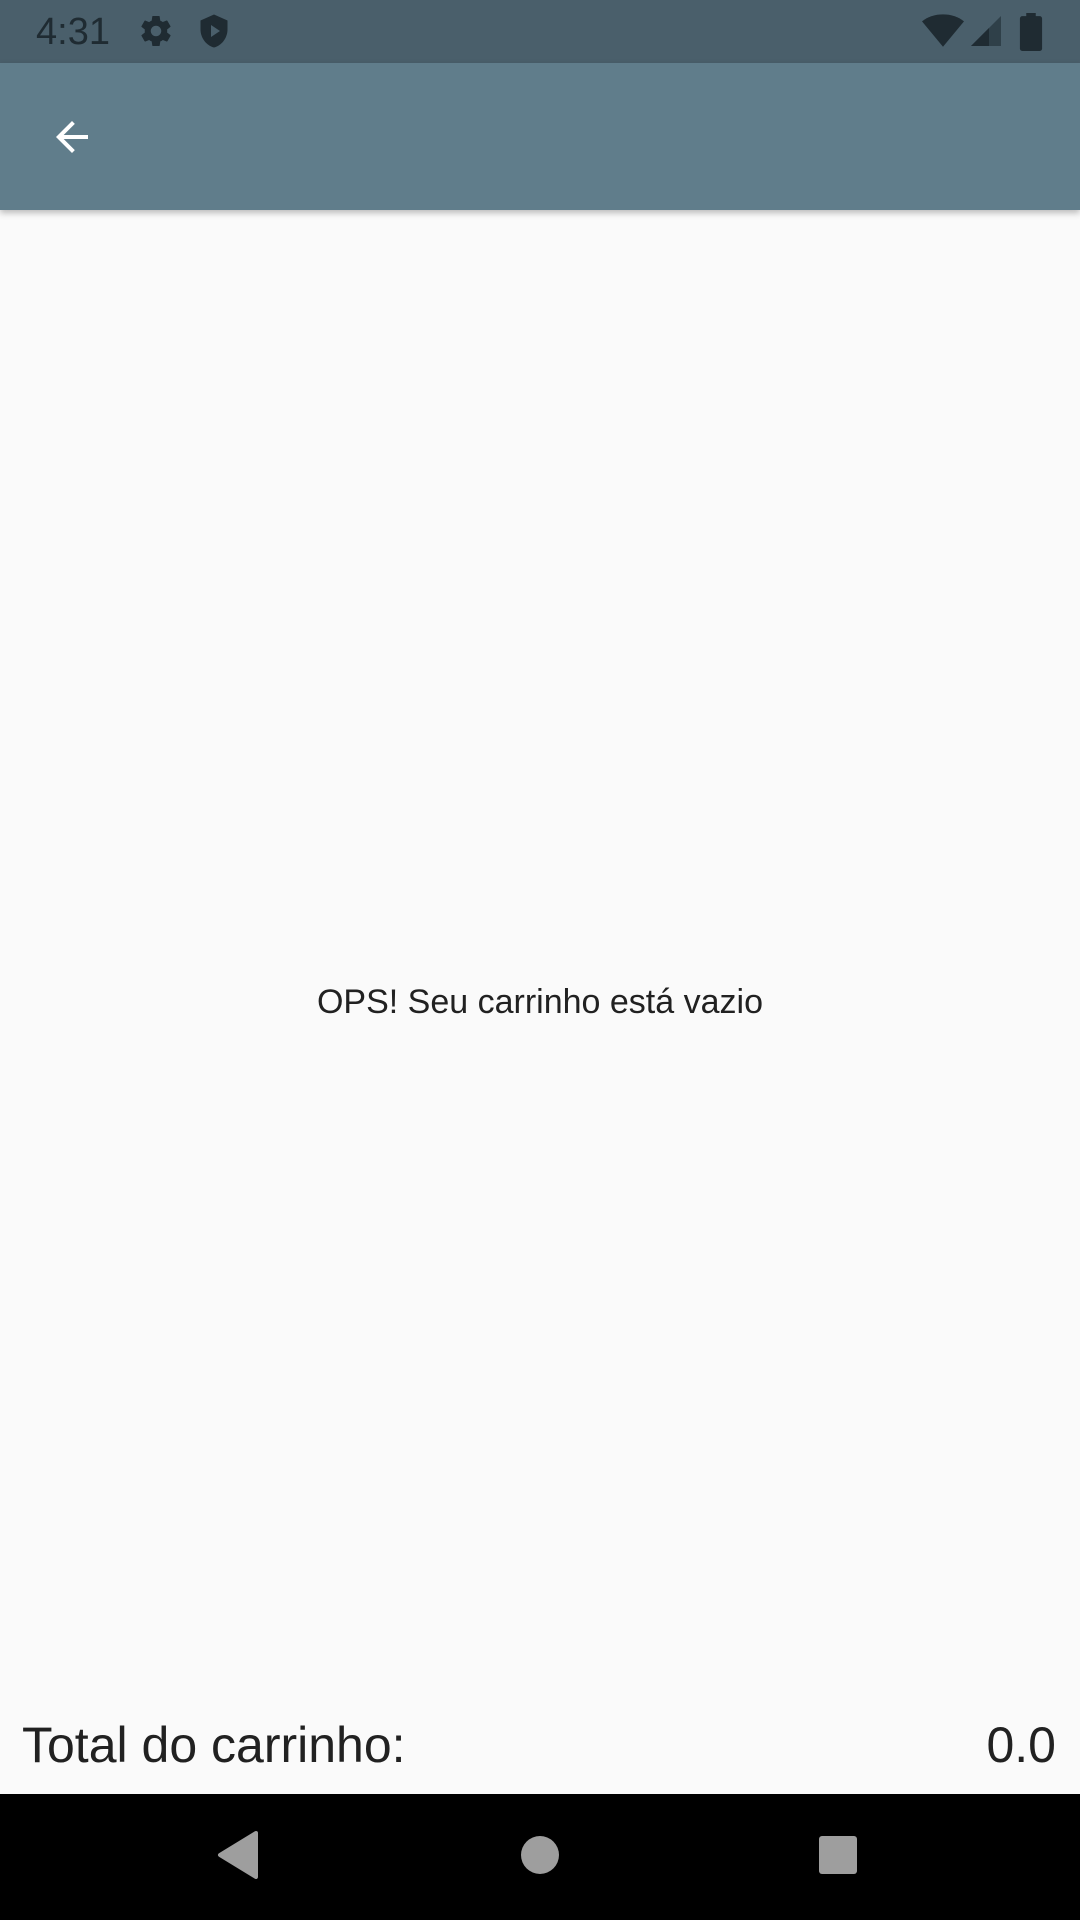 Image resolution: width=1080 pixels, height=1920 pixels. I want to click on wifi-icon, so click(943, 31).